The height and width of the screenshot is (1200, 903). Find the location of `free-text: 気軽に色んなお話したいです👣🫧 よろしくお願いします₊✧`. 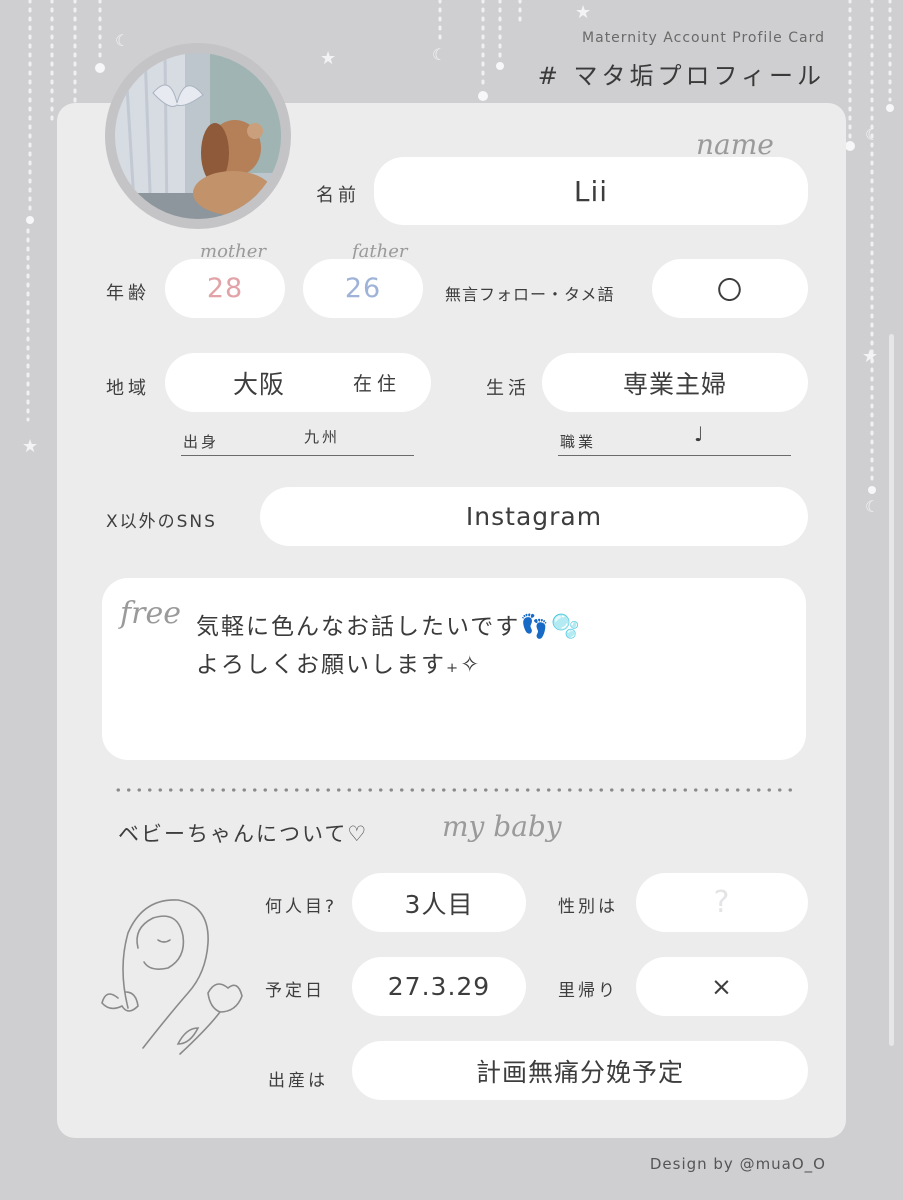

free-text: 気軽に色んなお話したいです👣🫧 よろしくお願いします₊✧ is located at coordinates (389, 646).